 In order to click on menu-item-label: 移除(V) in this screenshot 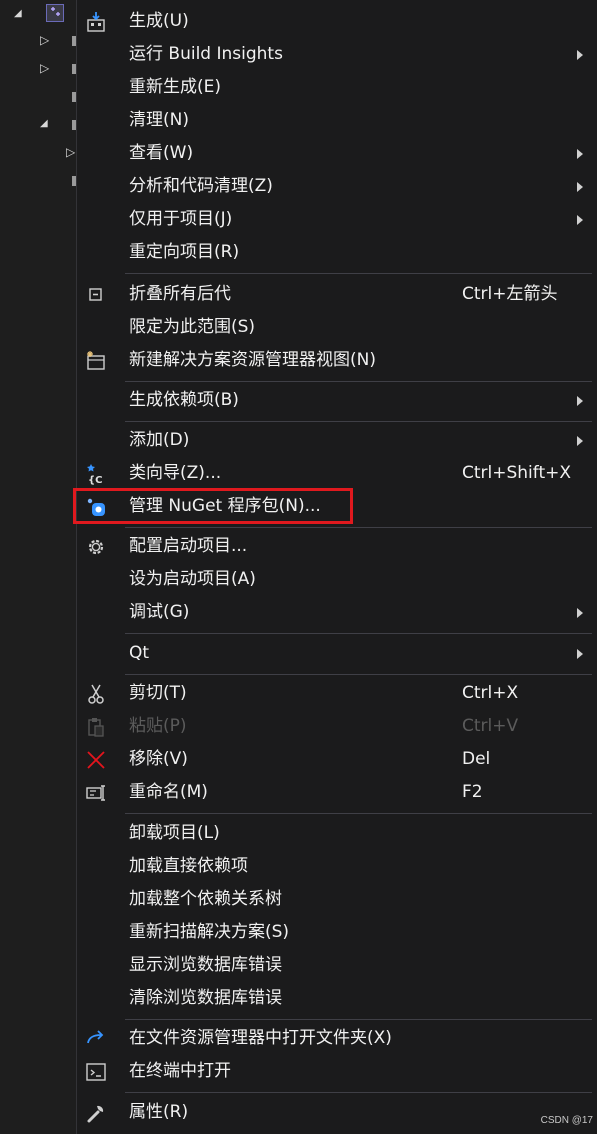, I will do `click(158, 759)`.